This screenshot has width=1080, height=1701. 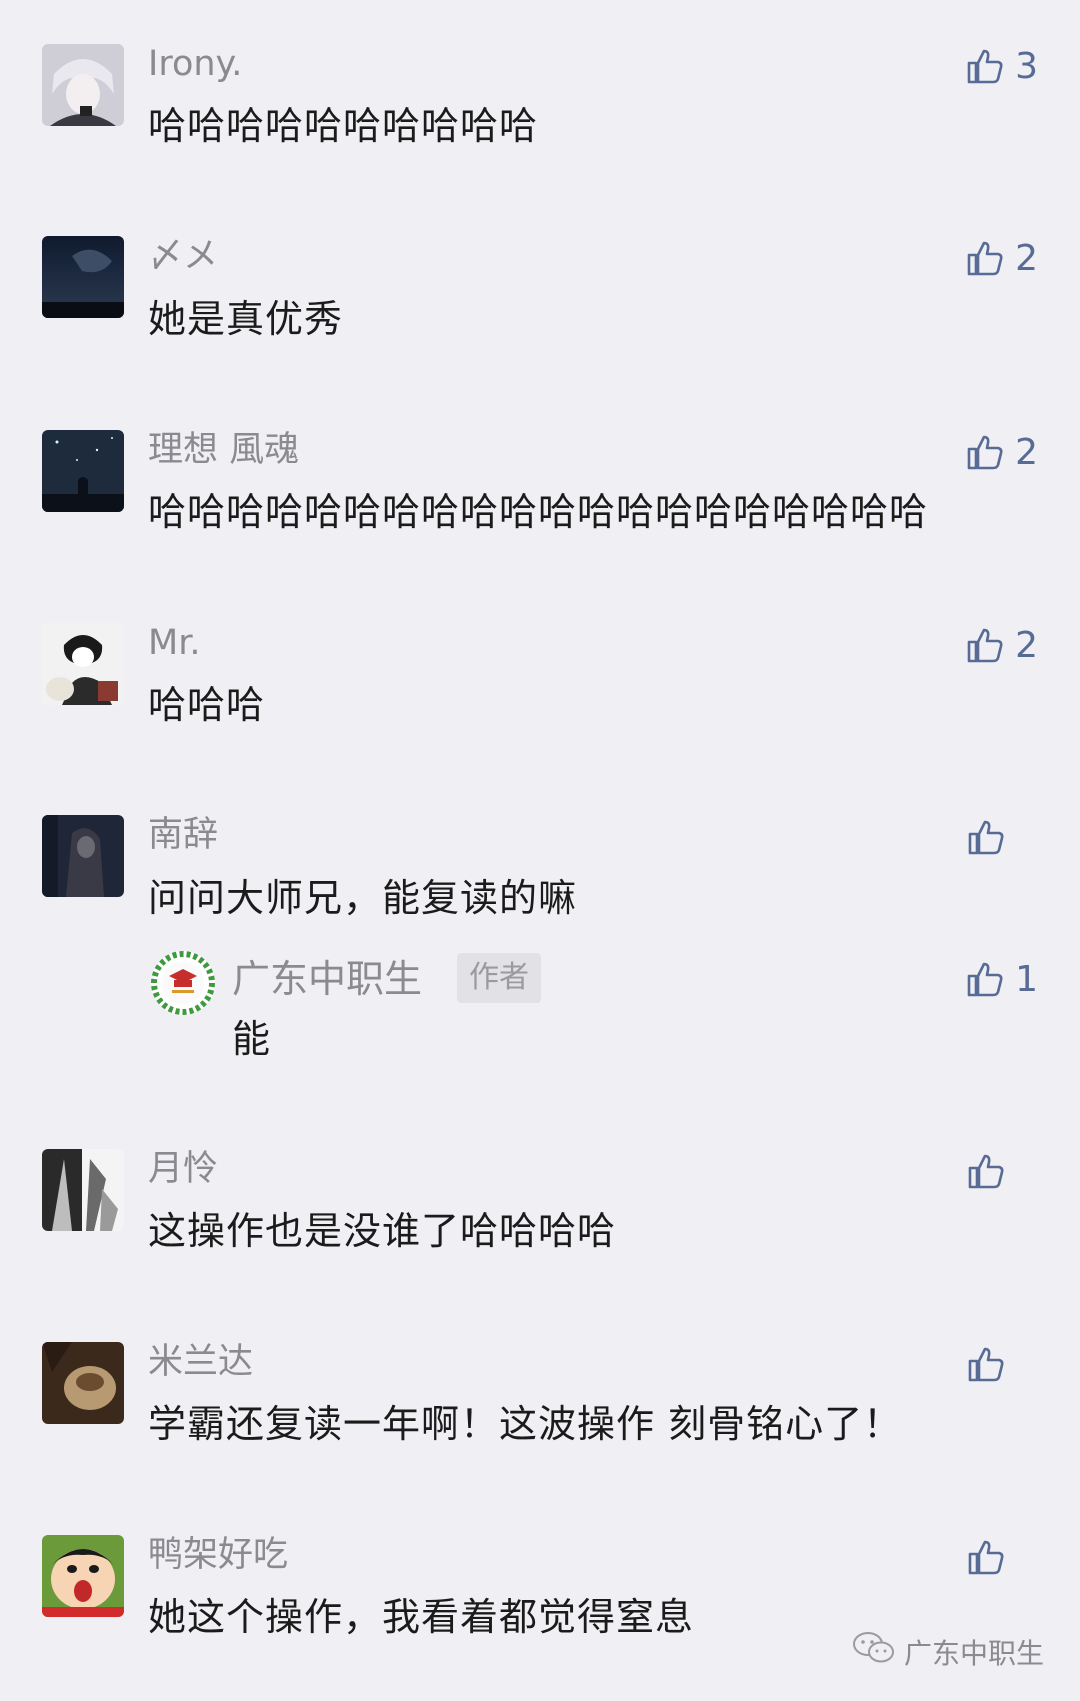 I want to click on comment-text: 学霸还复读一年啊！这波操作 刻骨铭心了！, so click(x=525, y=1424).